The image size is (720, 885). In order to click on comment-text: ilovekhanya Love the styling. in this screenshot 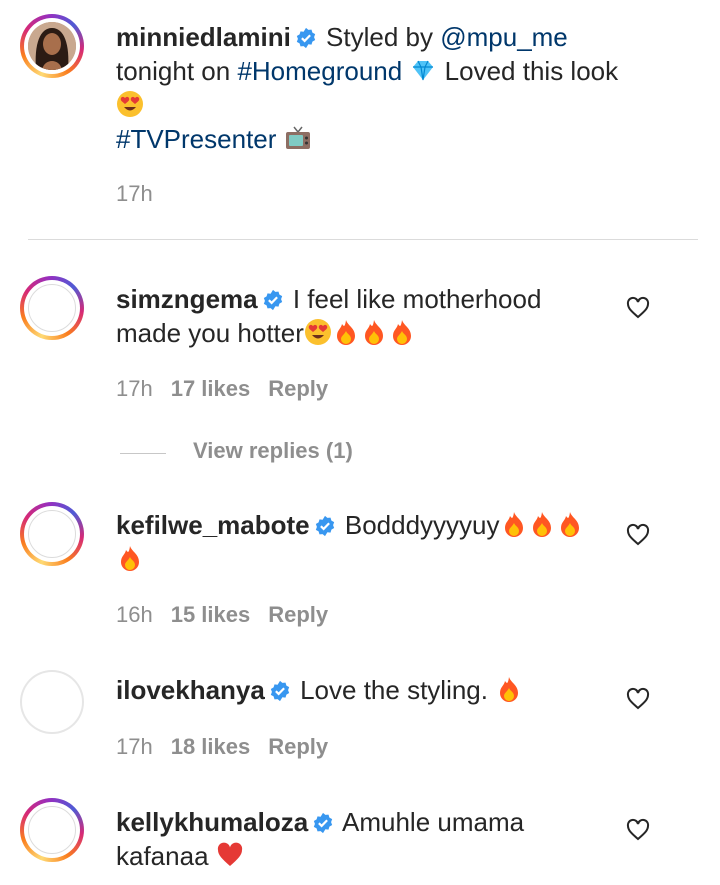, I will do `click(319, 690)`.